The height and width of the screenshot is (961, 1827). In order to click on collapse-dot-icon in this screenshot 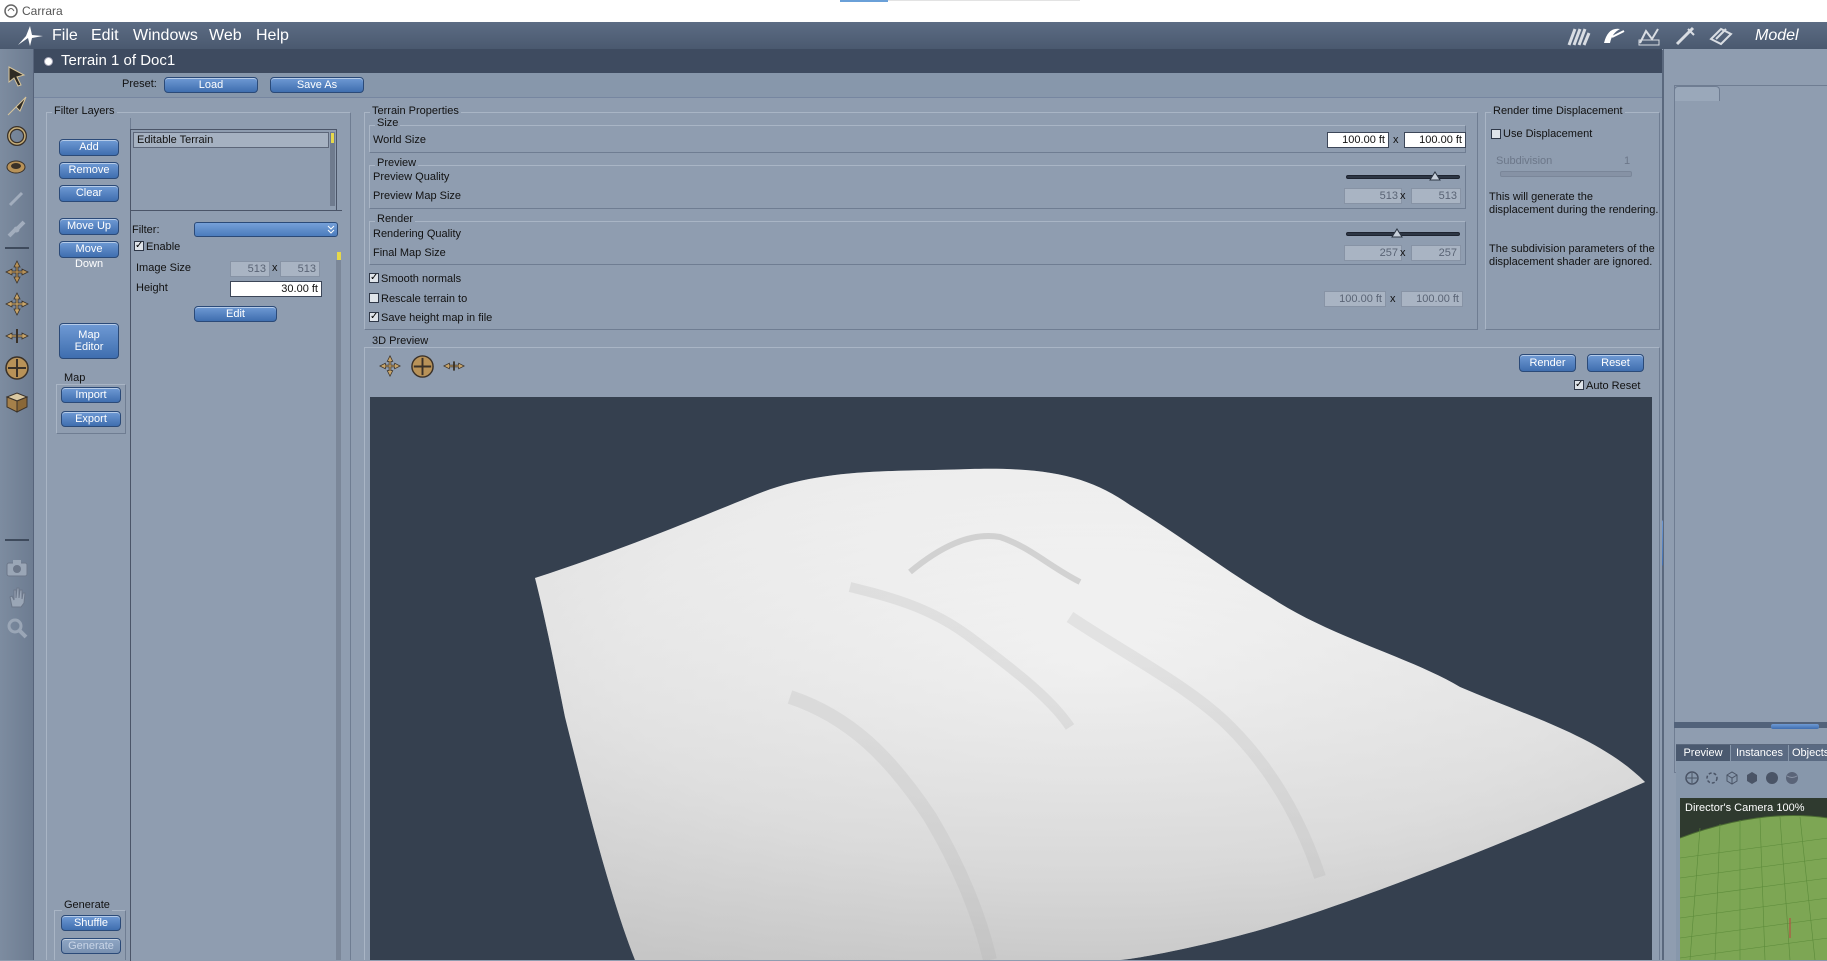, I will do `click(48, 61)`.